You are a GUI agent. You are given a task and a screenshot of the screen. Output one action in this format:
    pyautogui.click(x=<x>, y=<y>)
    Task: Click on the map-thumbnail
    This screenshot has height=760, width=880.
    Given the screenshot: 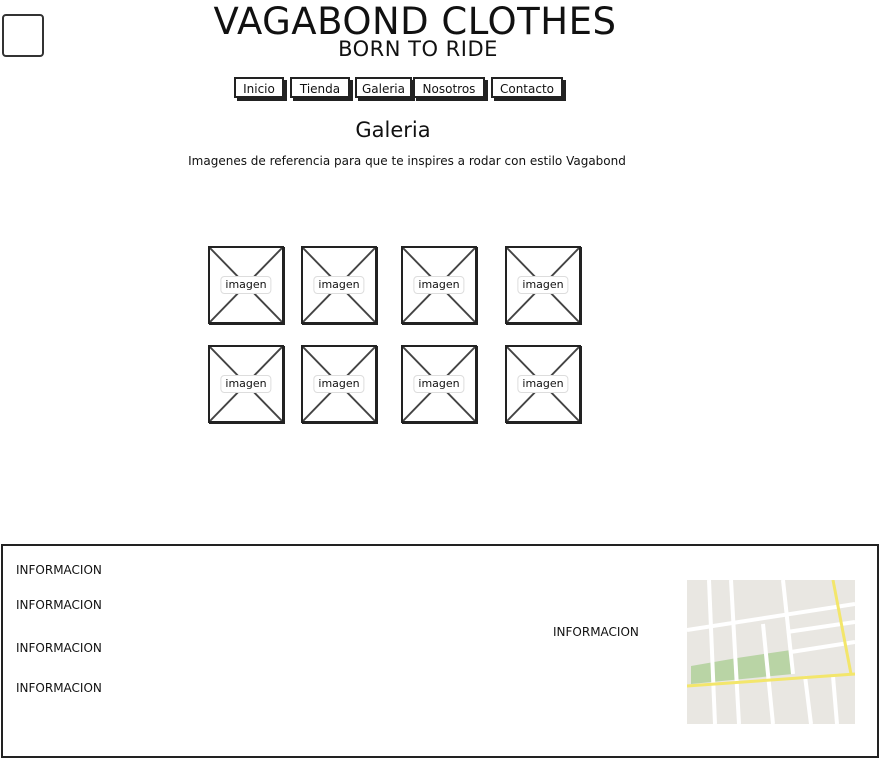 What is the action you would take?
    pyautogui.click(x=771, y=652)
    